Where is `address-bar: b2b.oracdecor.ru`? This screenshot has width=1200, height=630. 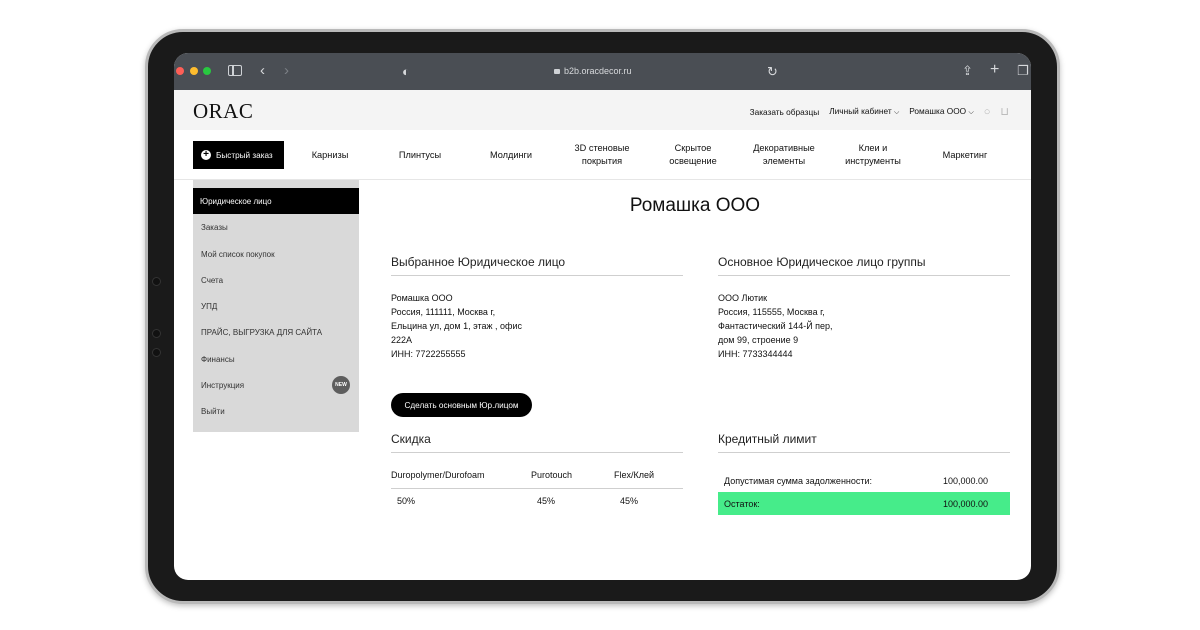 address-bar: b2b.oracdecor.ru is located at coordinates (593, 71).